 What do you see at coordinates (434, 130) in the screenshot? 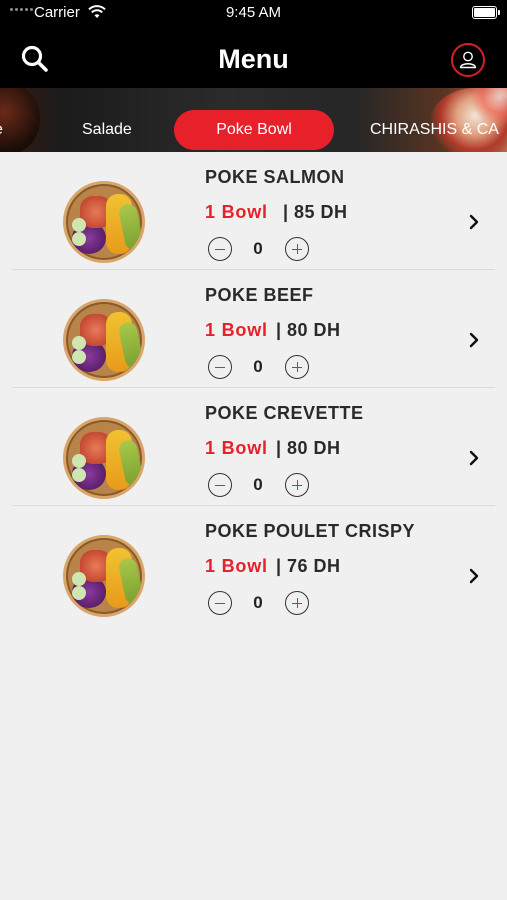
I see `tab-chirashis: CHIRASHIS & CA` at bounding box center [434, 130].